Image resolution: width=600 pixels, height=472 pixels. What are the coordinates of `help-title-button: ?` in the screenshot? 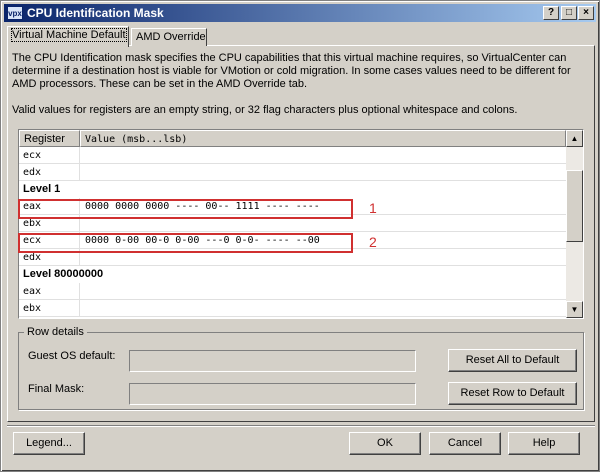 It's located at (551, 13).